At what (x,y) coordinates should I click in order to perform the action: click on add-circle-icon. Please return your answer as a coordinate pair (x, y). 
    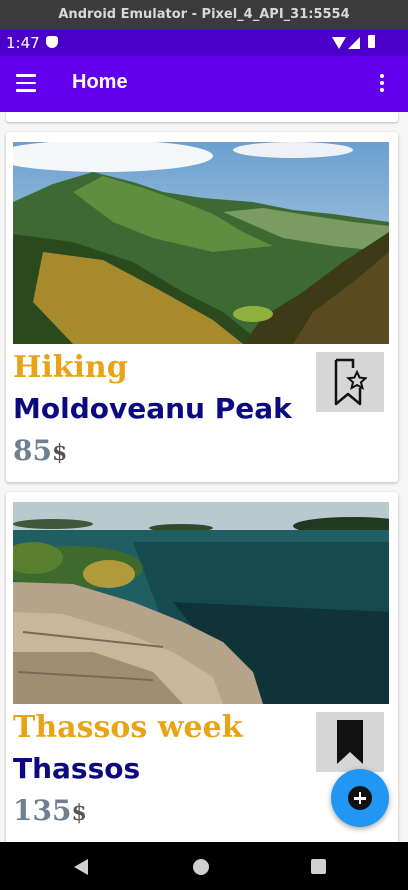
    Looking at the image, I should click on (360, 798).